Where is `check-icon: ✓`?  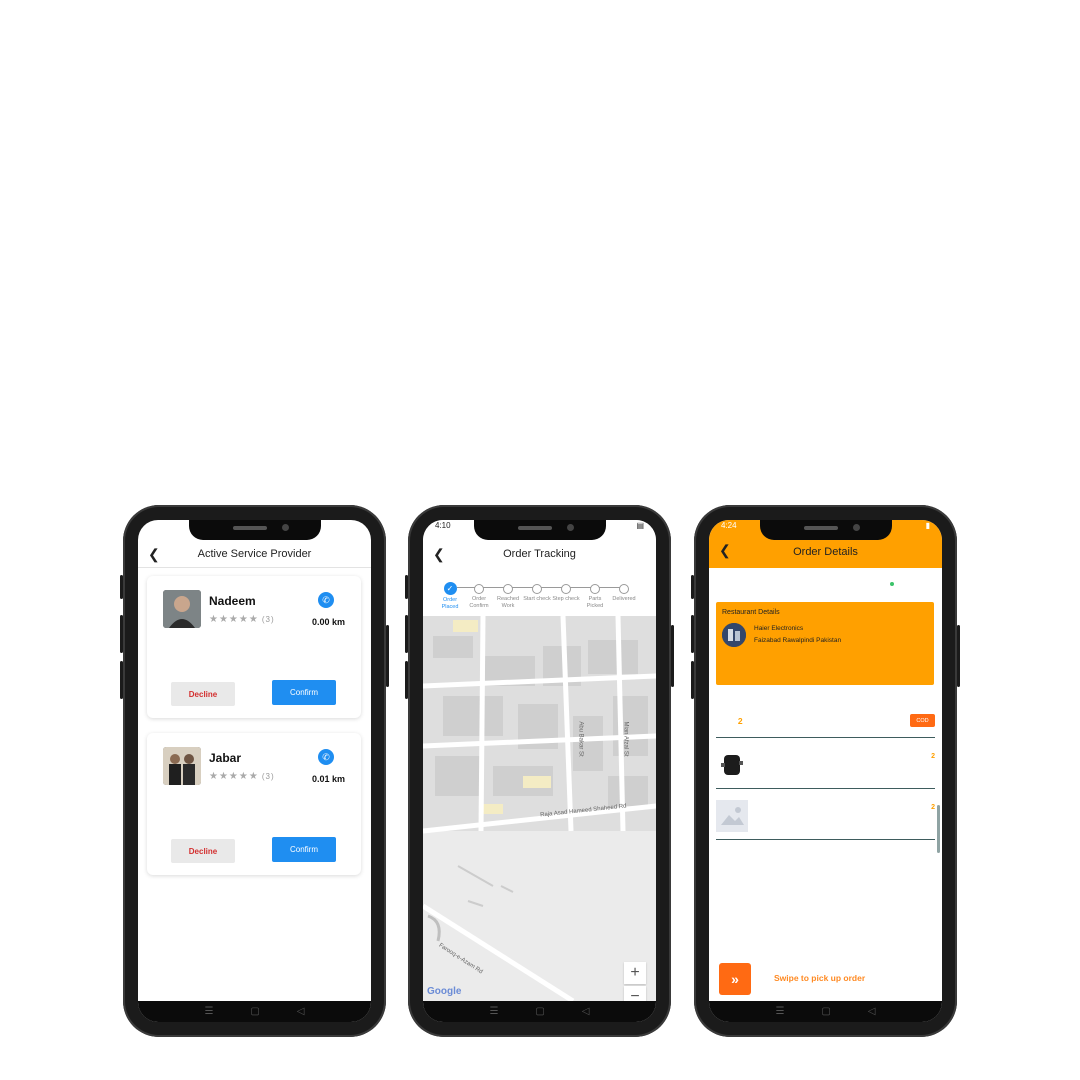
check-icon: ✓ is located at coordinates (450, 588).